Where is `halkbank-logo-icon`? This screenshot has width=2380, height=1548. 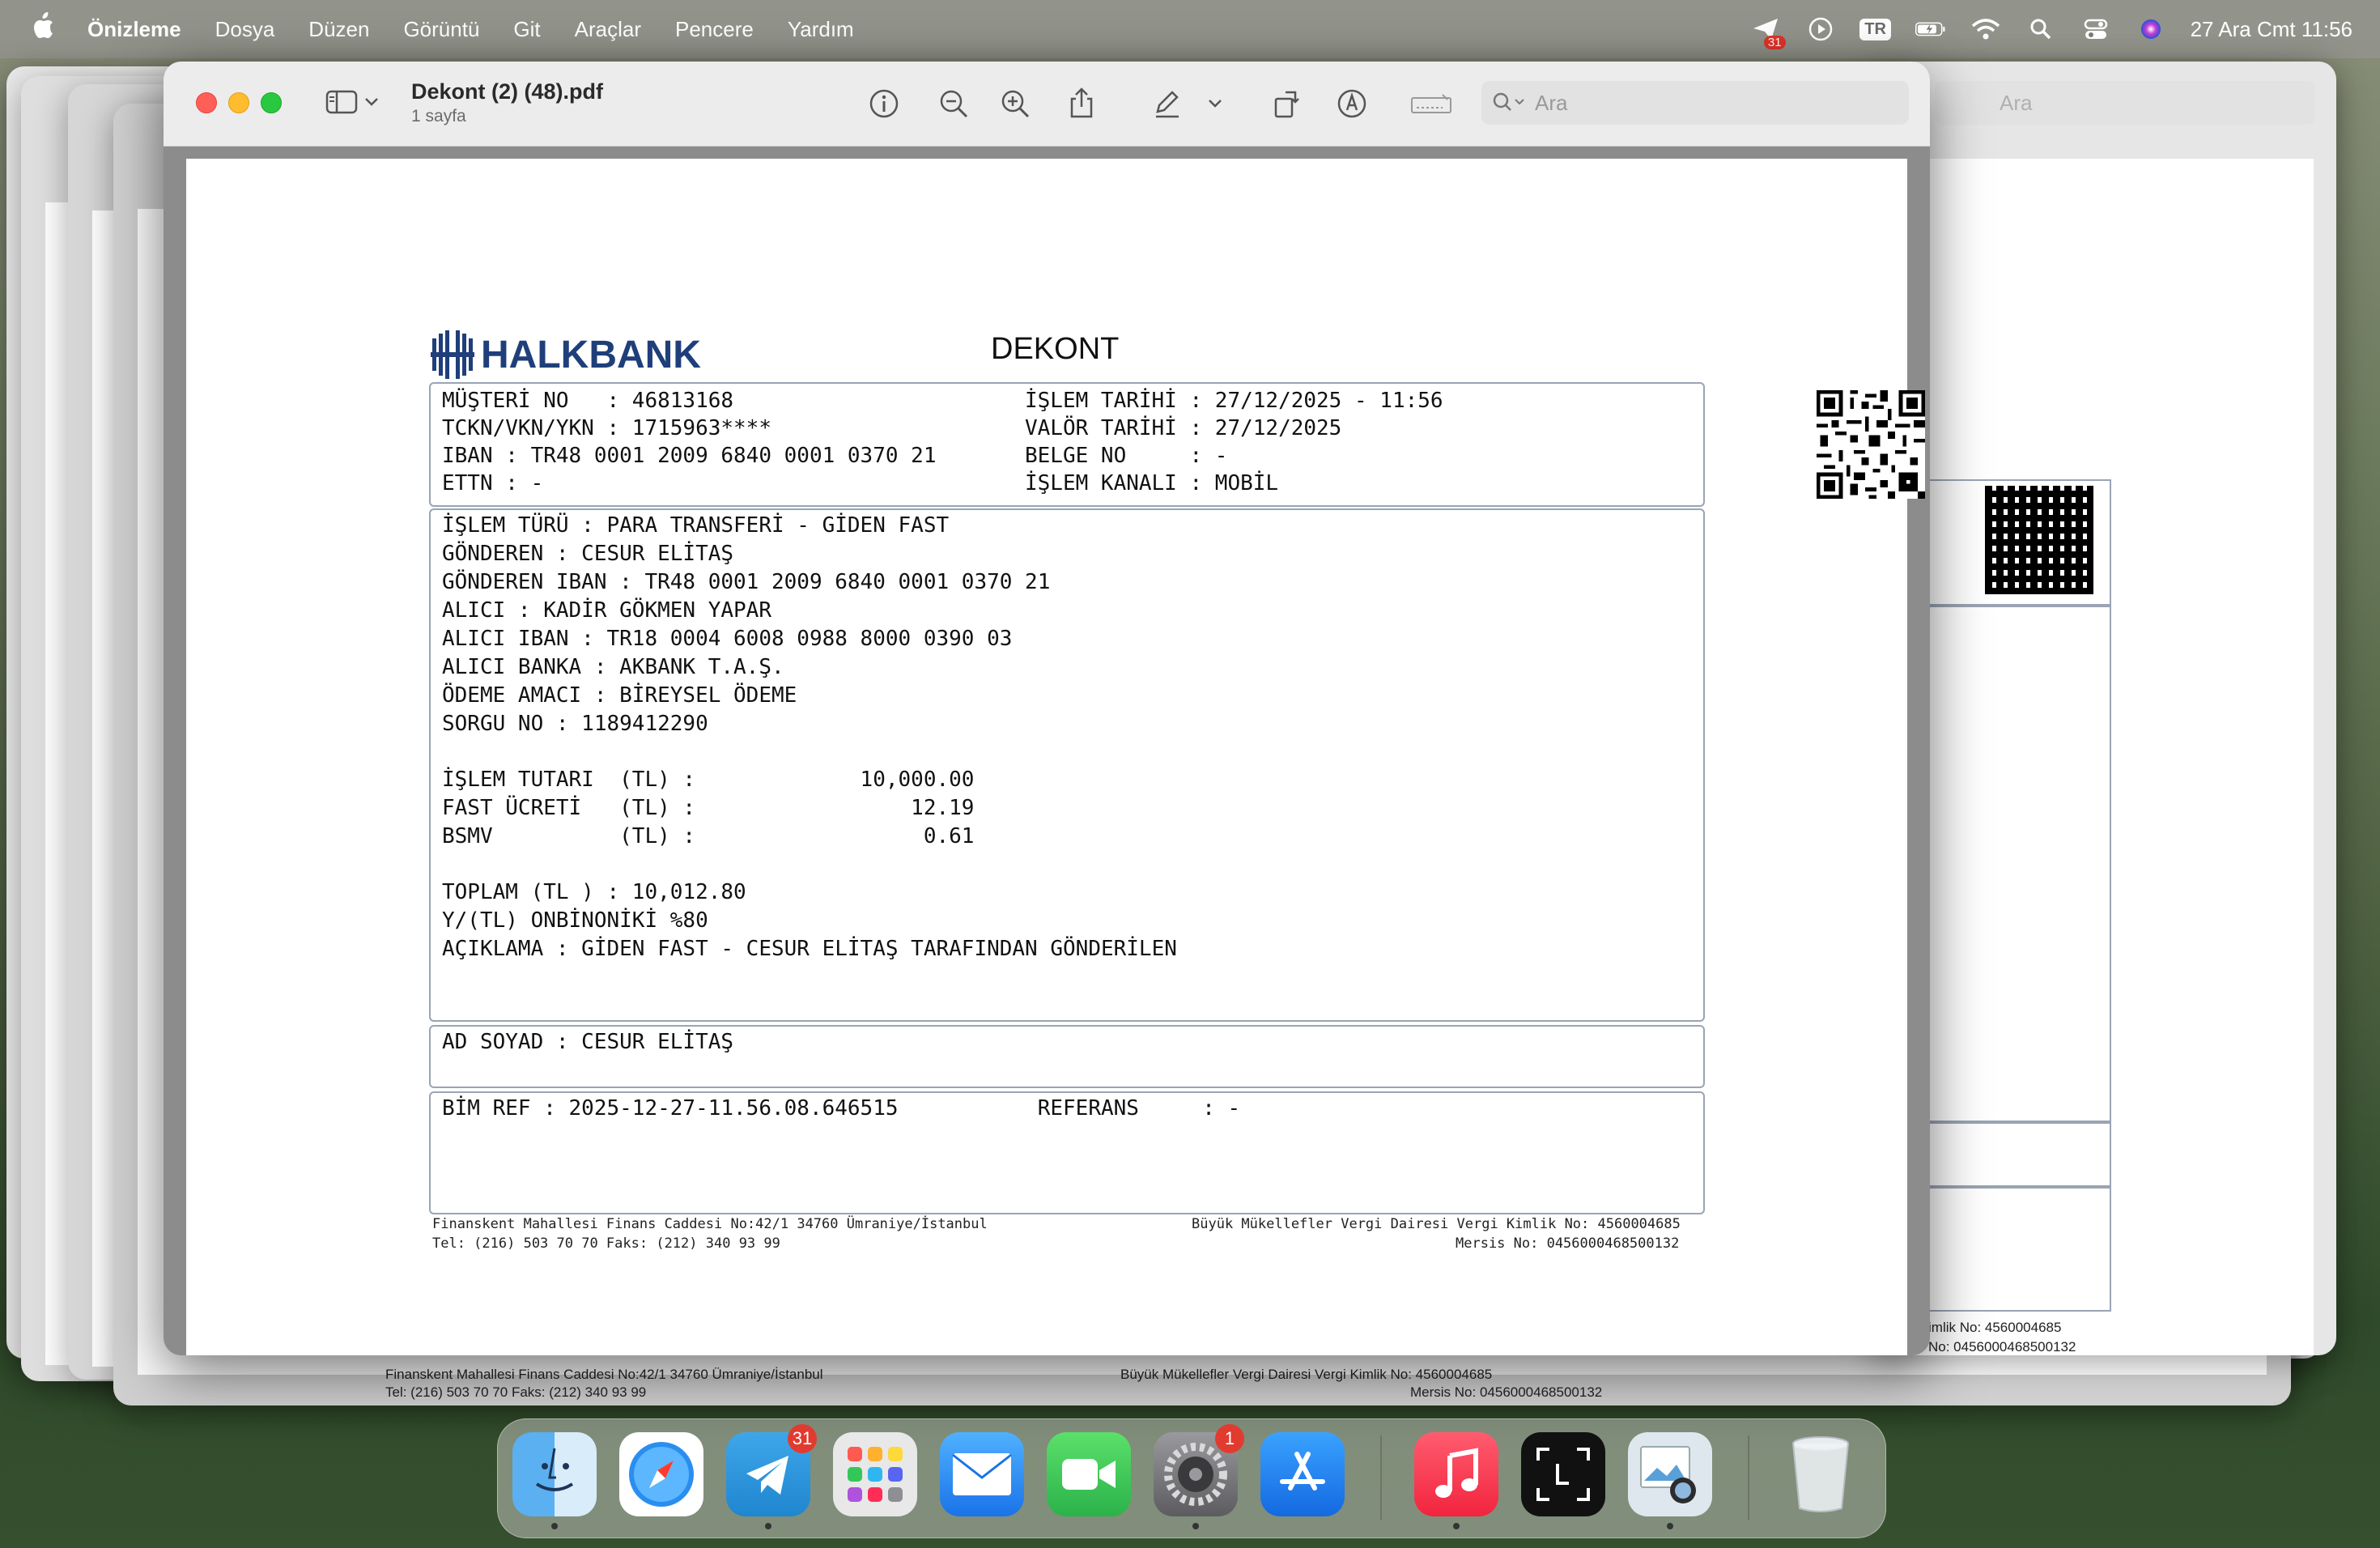
halkbank-logo-icon is located at coordinates (452, 355).